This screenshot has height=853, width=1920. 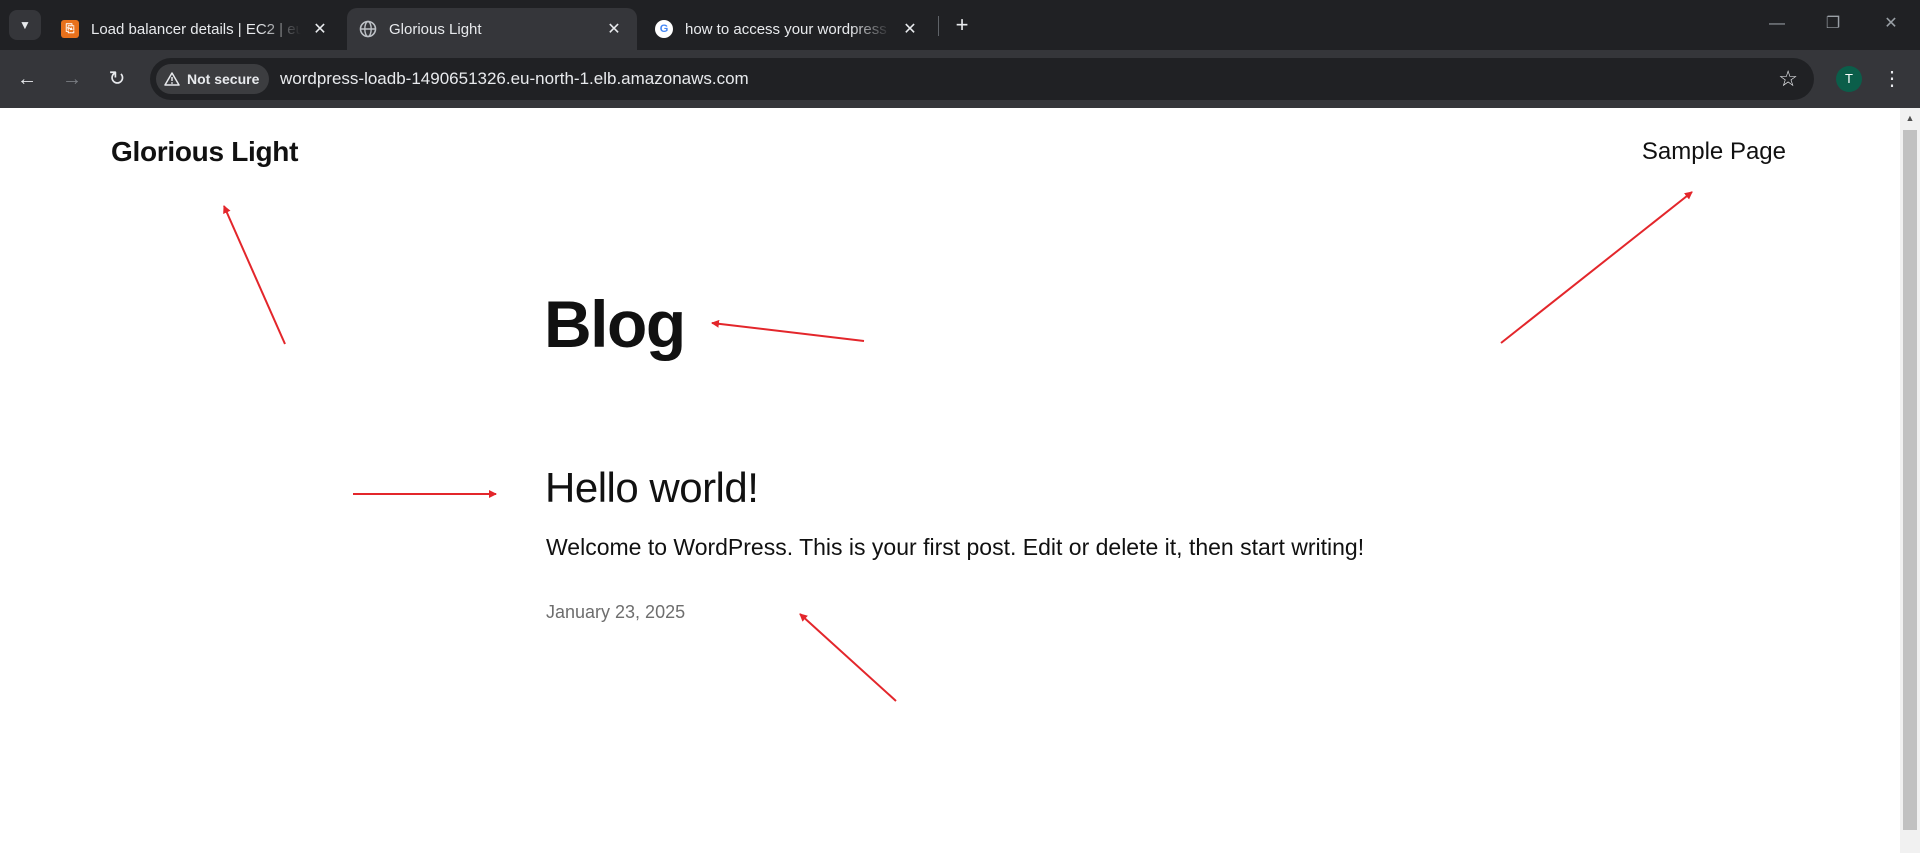 What do you see at coordinates (615, 324) in the screenshot?
I see `page-title: Blog` at bounding box center [615, 324].